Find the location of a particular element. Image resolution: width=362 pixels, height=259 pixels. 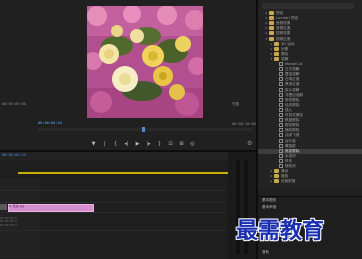

effects-tree-label: 视频效果 is located at coordinates (283, 33).